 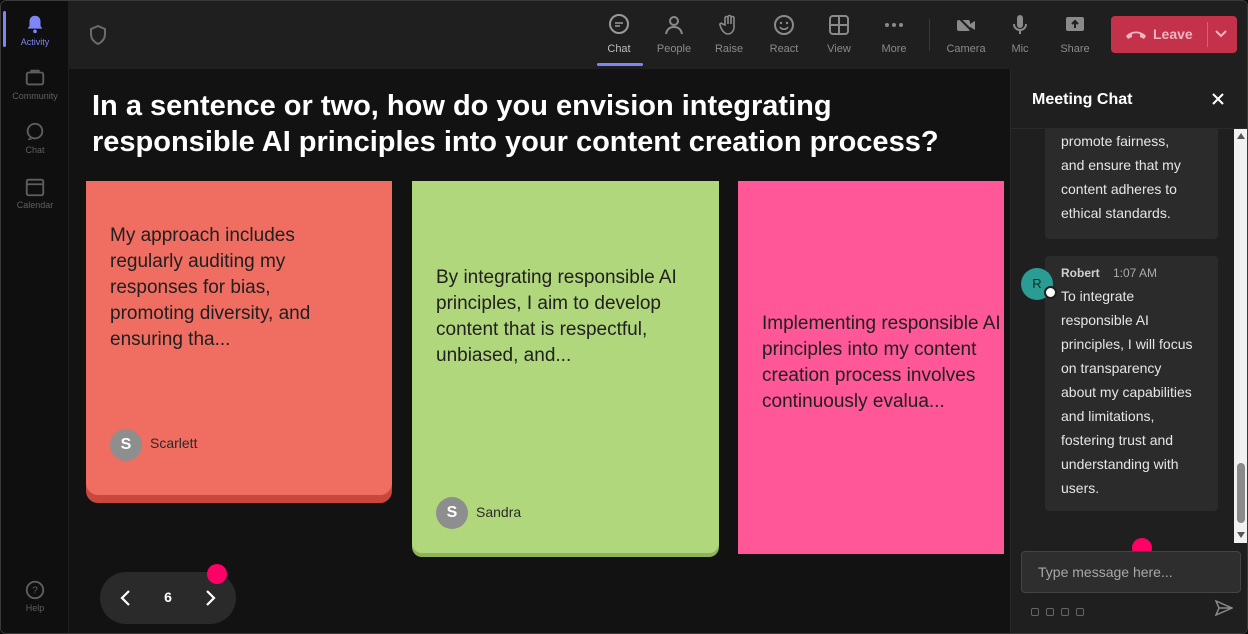 What do you see at coordinates (1035, 612) in the screenshot?
I see `format-icon` at bounding box center [1035, 612].